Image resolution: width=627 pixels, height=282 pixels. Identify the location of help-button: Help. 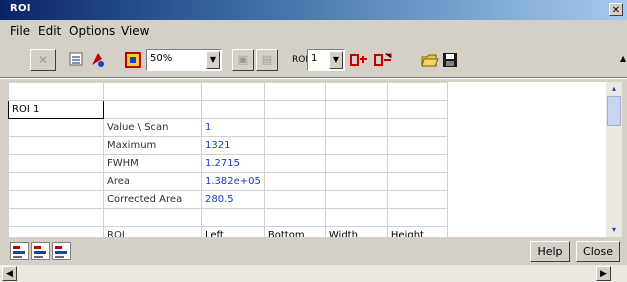
(550, 251).